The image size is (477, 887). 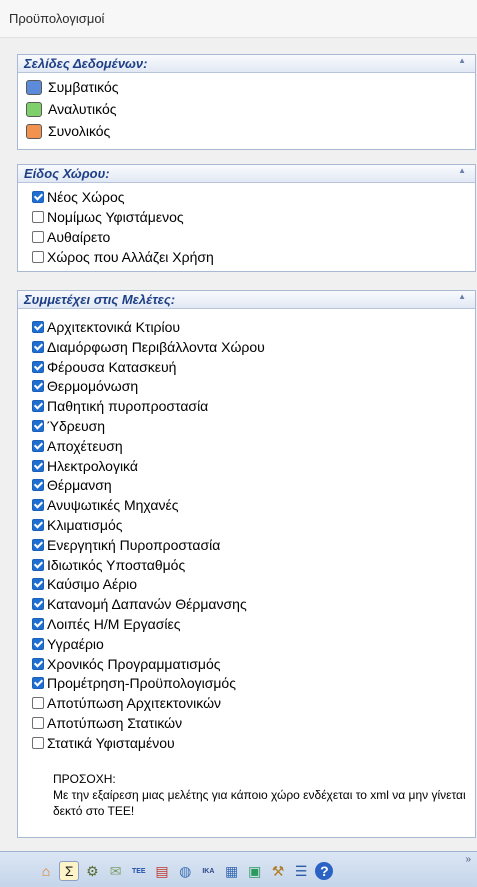 What do you see at coordinates (246, 300) in the screenshot?
I see `studies-header: Συμμετέχει στις Μελέτες: ▲` at bounding box center [246, 300].